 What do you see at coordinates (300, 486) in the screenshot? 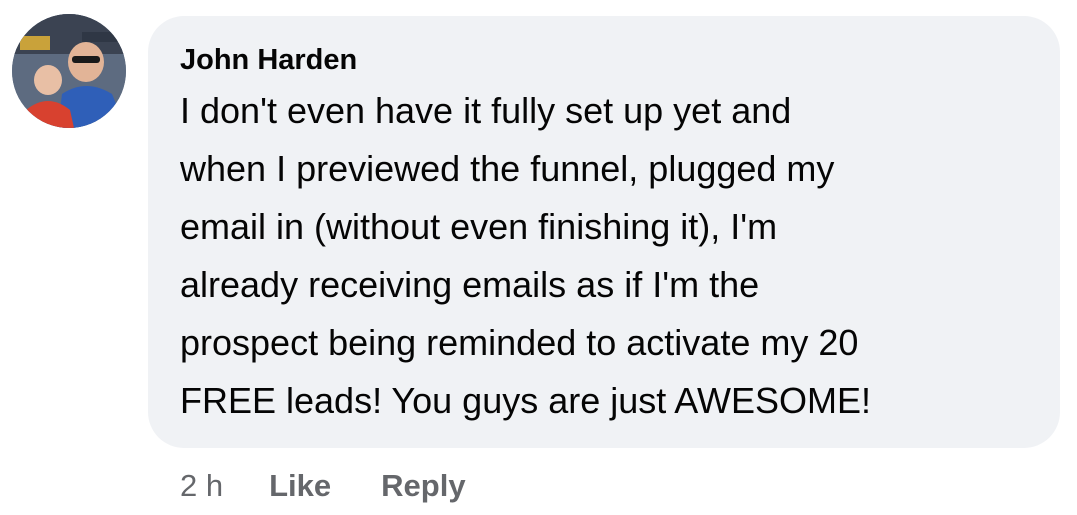
I see `like-button: Like` at bounding box center [300, 486].